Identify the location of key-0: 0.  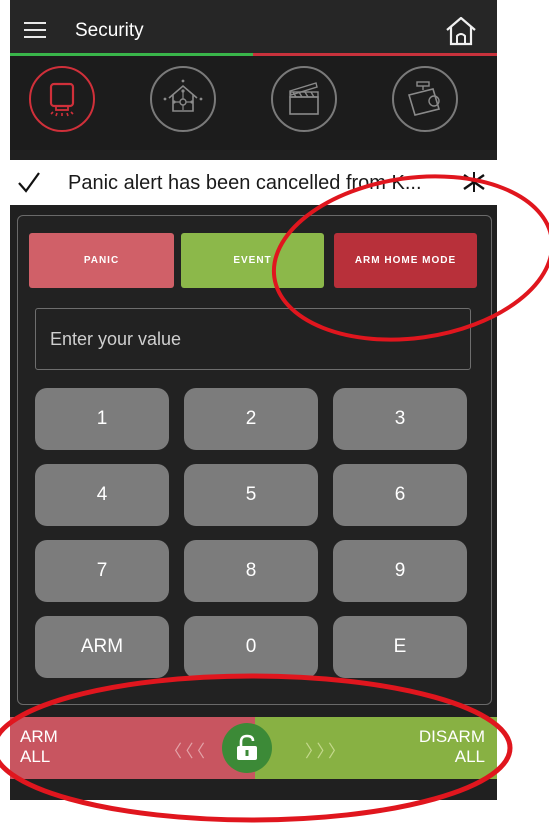
(251, 647).